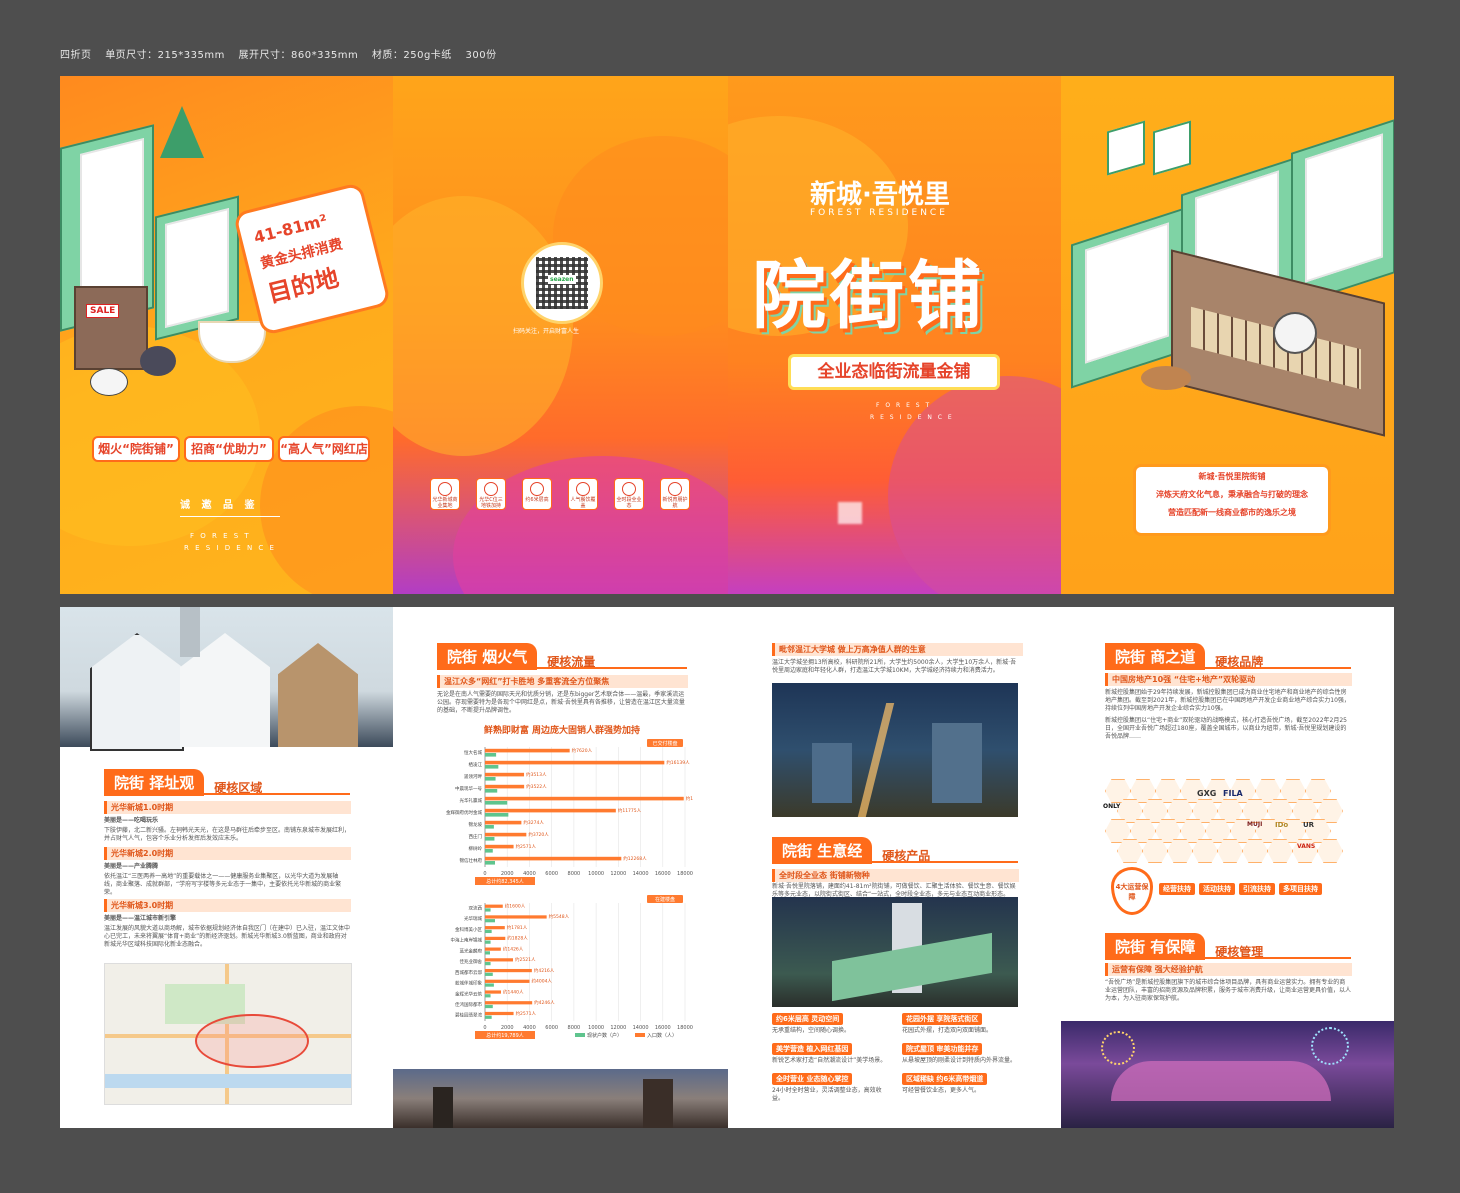 The width and height of the screenshot is (1460, 1193). What do you see at coordinates (851, 850) in the screenshot?
I see `section-head-business: 院街 生意经 硬核产品` at bounding box center [851, 850].